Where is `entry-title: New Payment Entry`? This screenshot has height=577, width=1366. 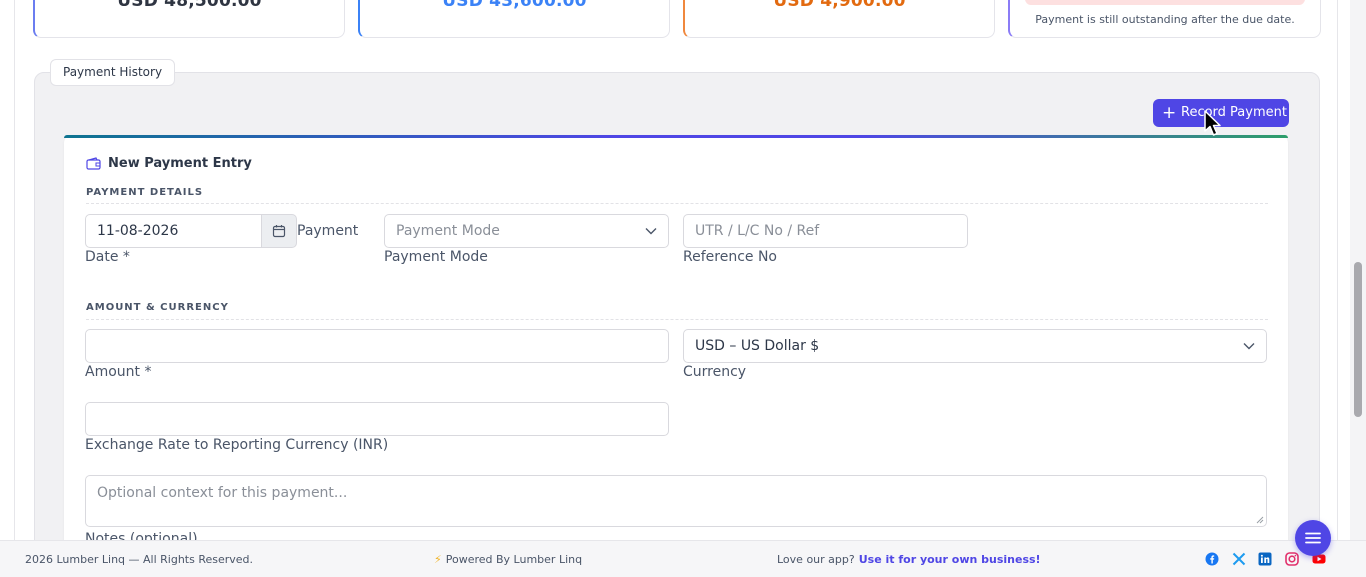 entry-title: New Payment Entry is located at coordinates (180, 163).